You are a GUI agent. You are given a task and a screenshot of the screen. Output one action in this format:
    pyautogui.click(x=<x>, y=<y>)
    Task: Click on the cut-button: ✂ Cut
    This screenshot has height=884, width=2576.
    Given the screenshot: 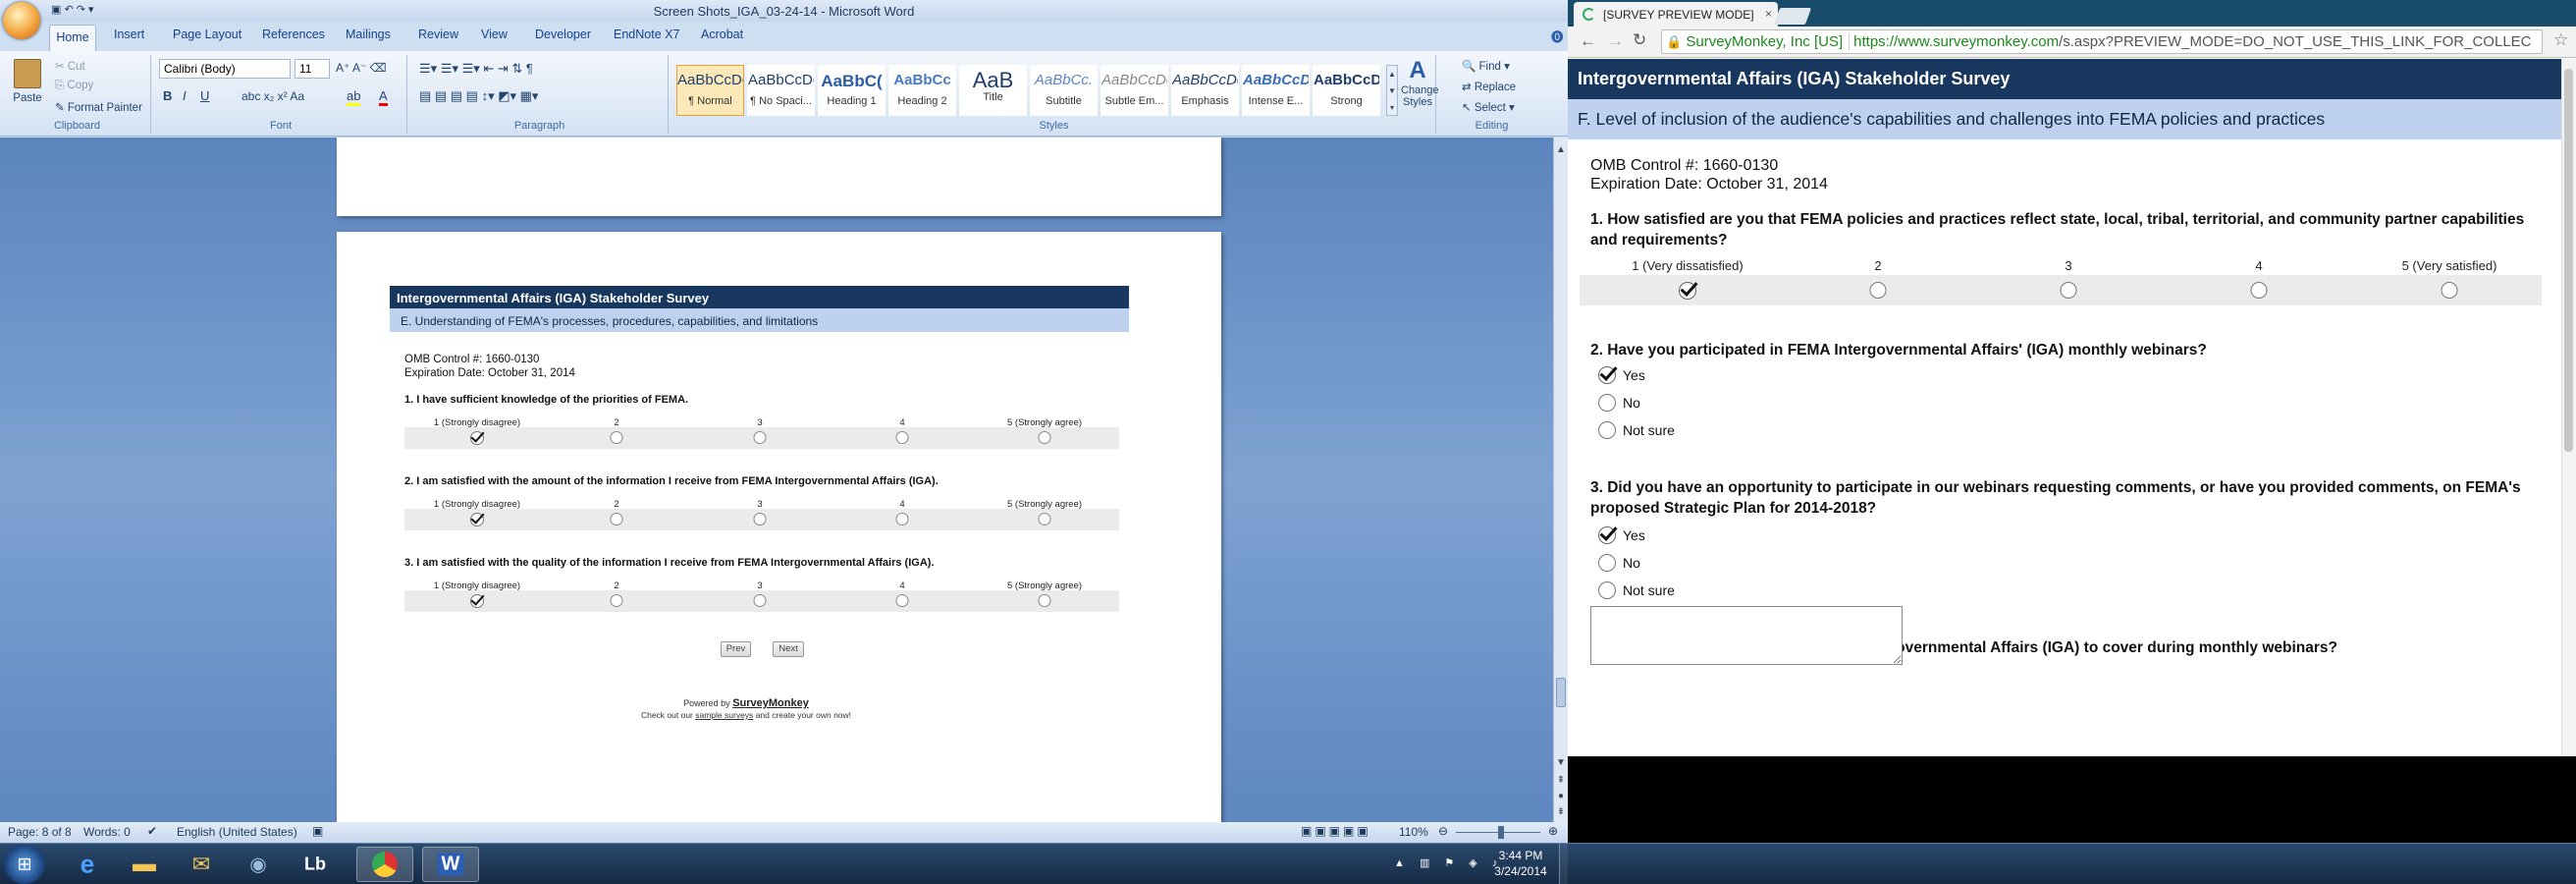 What is the action you would take?
    pyautogui.click(x=70, y=66)
    